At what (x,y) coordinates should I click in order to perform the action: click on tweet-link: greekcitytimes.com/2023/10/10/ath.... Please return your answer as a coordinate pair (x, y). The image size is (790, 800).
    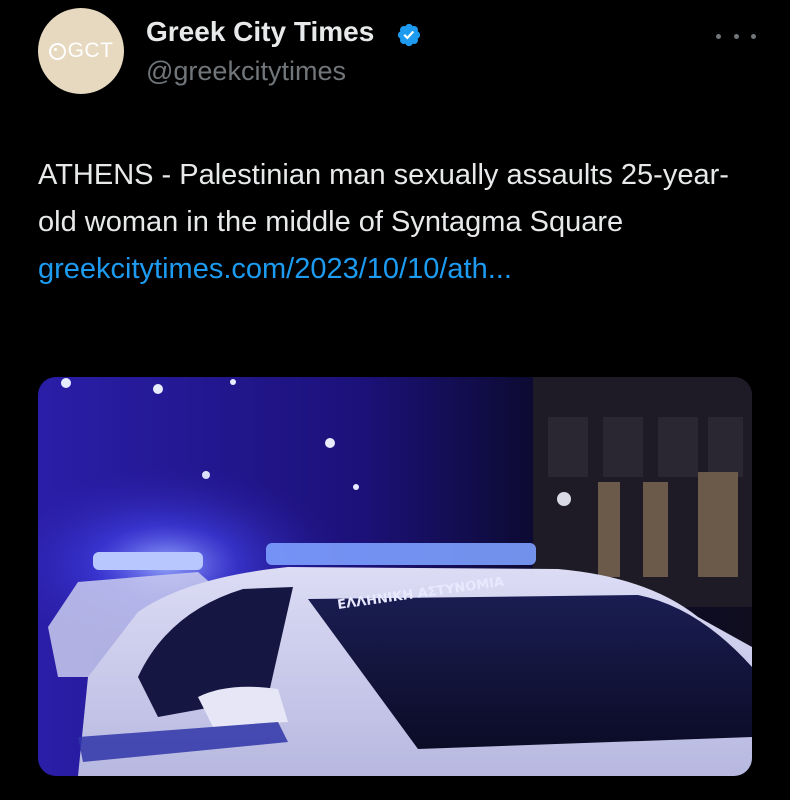
    Looking at the image, I should click on (275, 269).